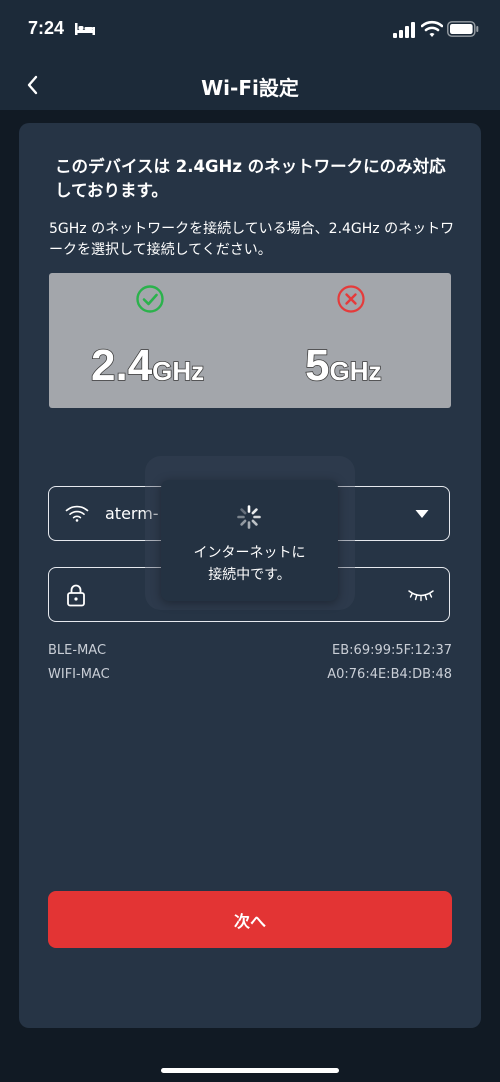 The width and height of the screenshot is (500, 1082). I want to click on home-indicator, so click(250, 1070).